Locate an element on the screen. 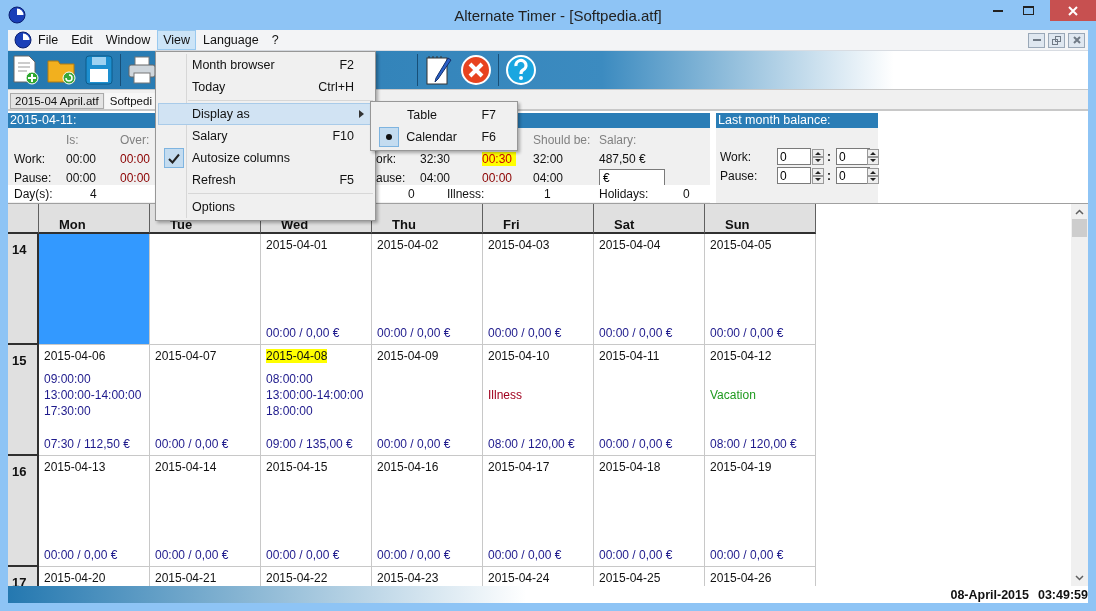 Image resolution: width=1096 pixels, height=611 pixels. menu-bar-item: Window is located at coordinates (128, 40).